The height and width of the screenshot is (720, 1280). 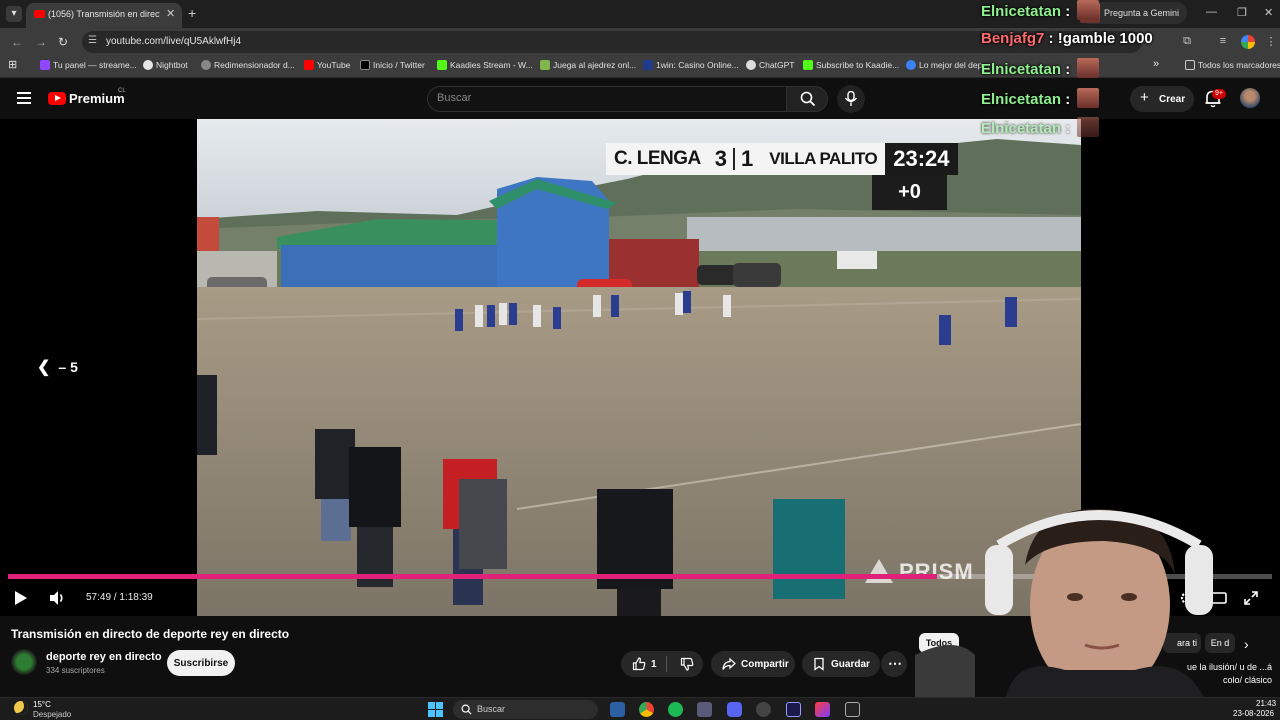 I want to click on obs-icon, so click(x=763, y=709).